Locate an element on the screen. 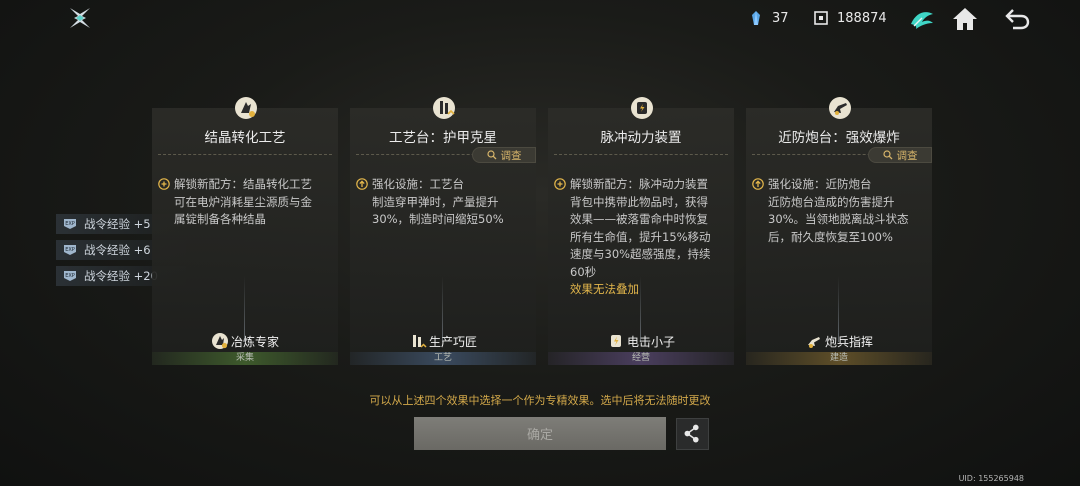  game-logo-icon is located at coordinates (80, 18).